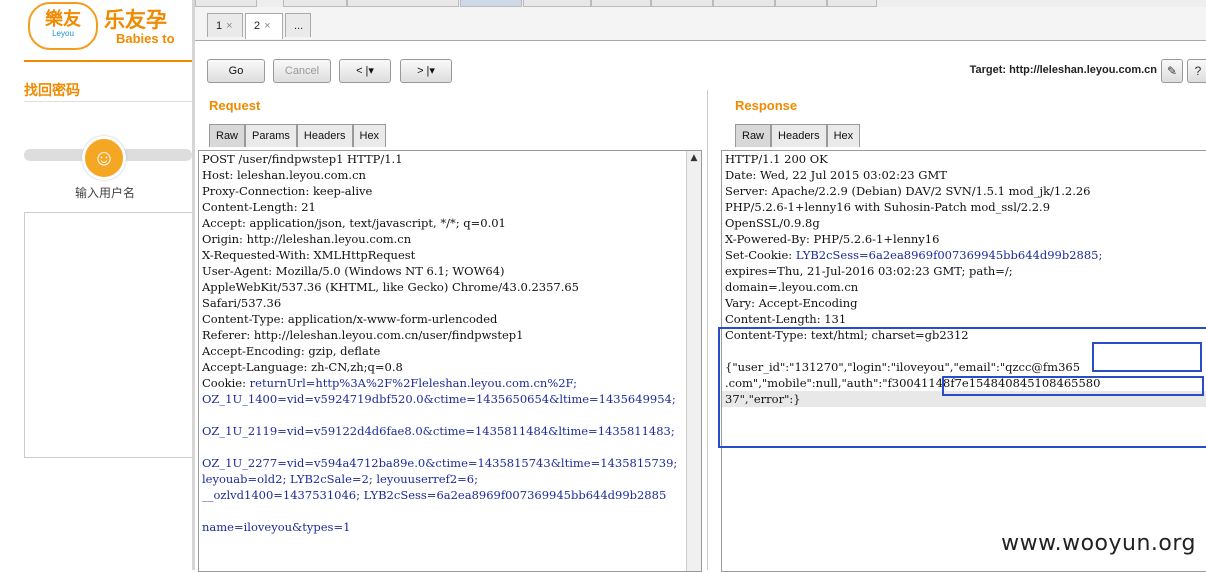 The height and width of the screenshot is (572, 1206). Describe the element at coordinates (135, 20) in the screenshot. I see `logo-title: 乐友孕` at that location.